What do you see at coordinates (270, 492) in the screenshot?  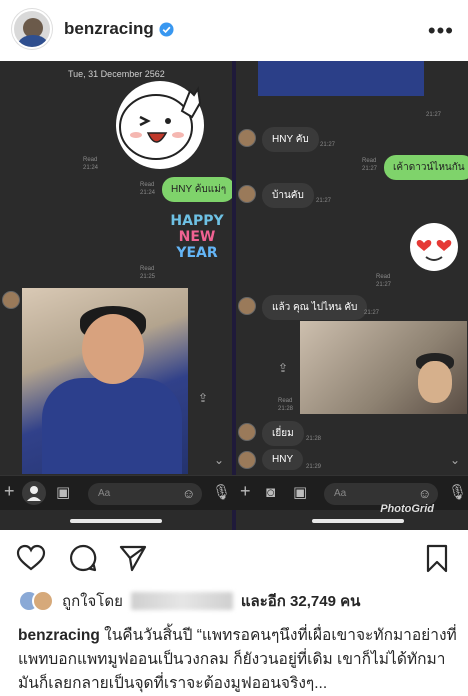 I see `camera-icon: ◙` at bounding box center [270, 492].